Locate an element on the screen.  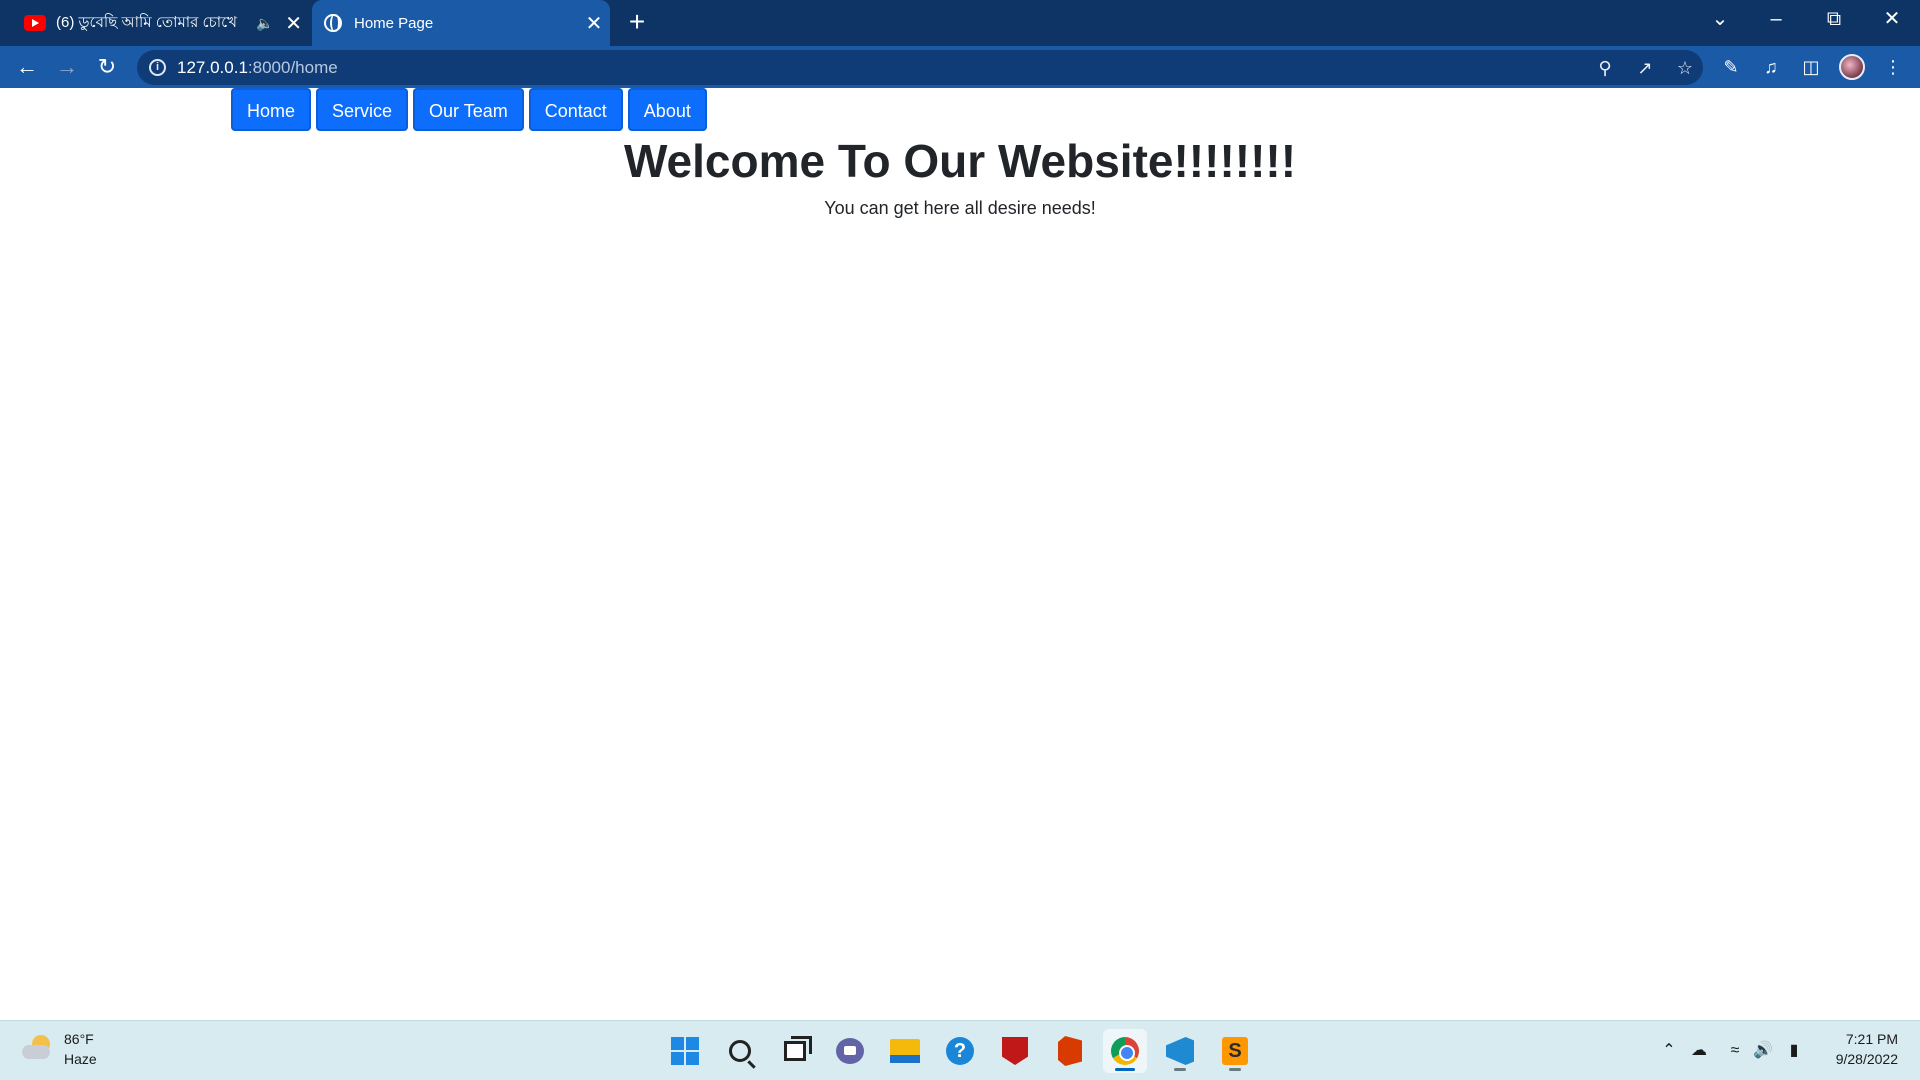
tab-title: (6) ডুবেছি আমি তোমার চোখে is located at coordinates (146, 22).